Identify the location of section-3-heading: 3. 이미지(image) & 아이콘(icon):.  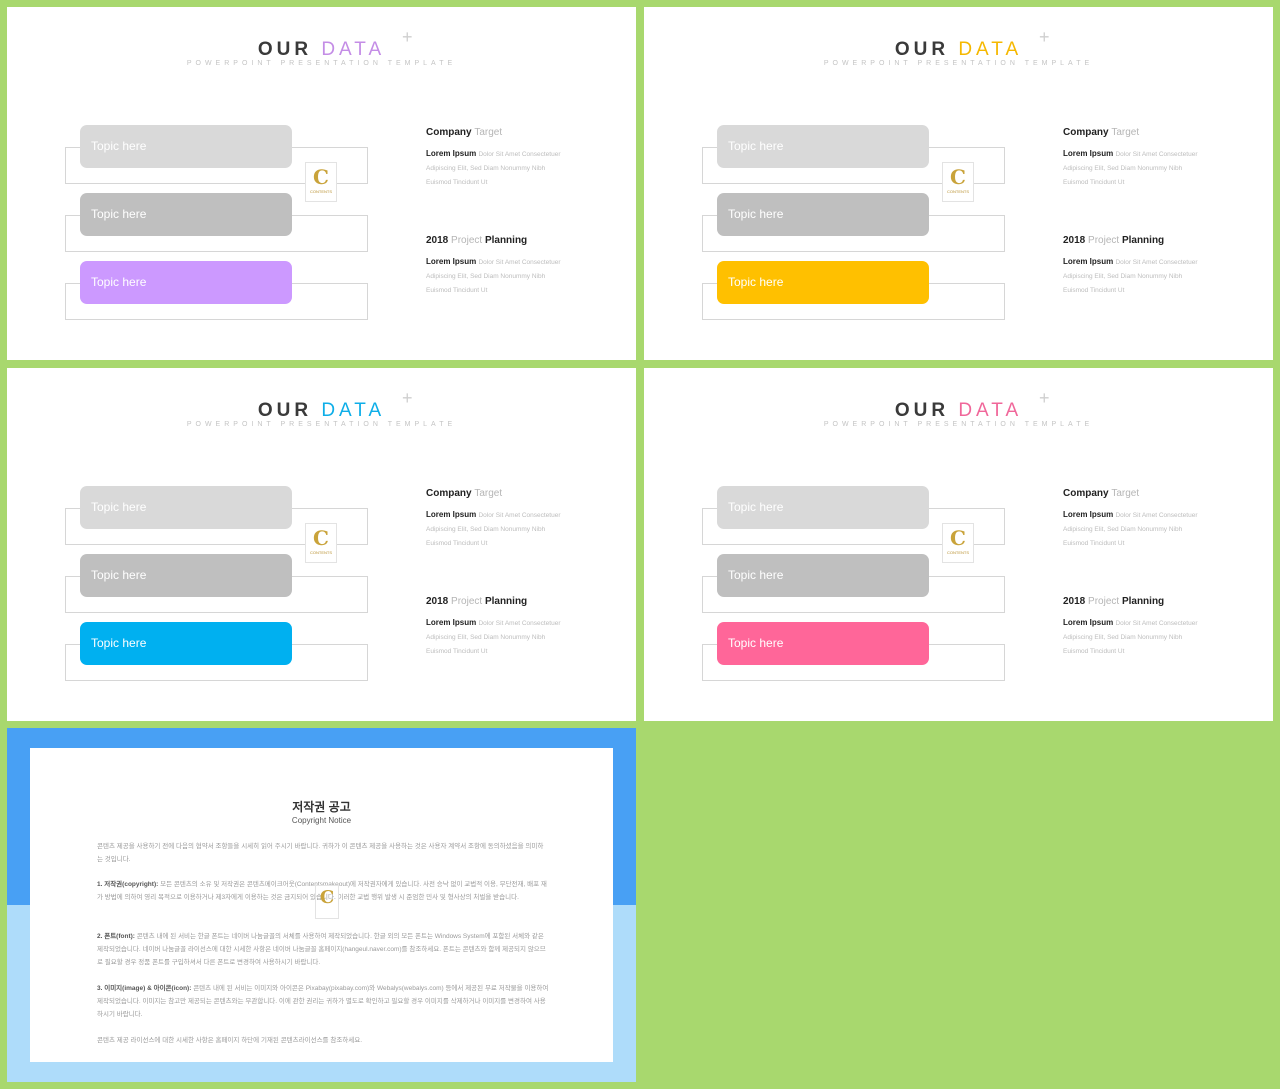
(144, 988).